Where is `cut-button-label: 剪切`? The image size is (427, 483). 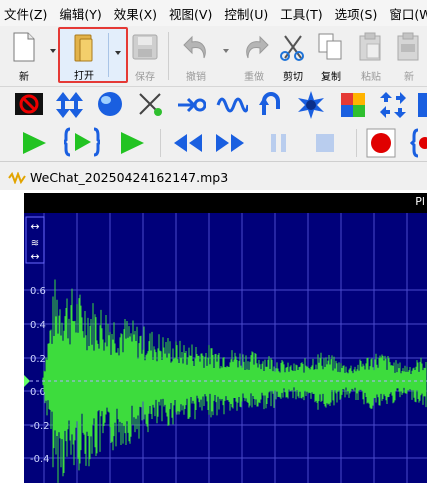
cut-button-label: 剪切 is located at coordinates (293, 77).